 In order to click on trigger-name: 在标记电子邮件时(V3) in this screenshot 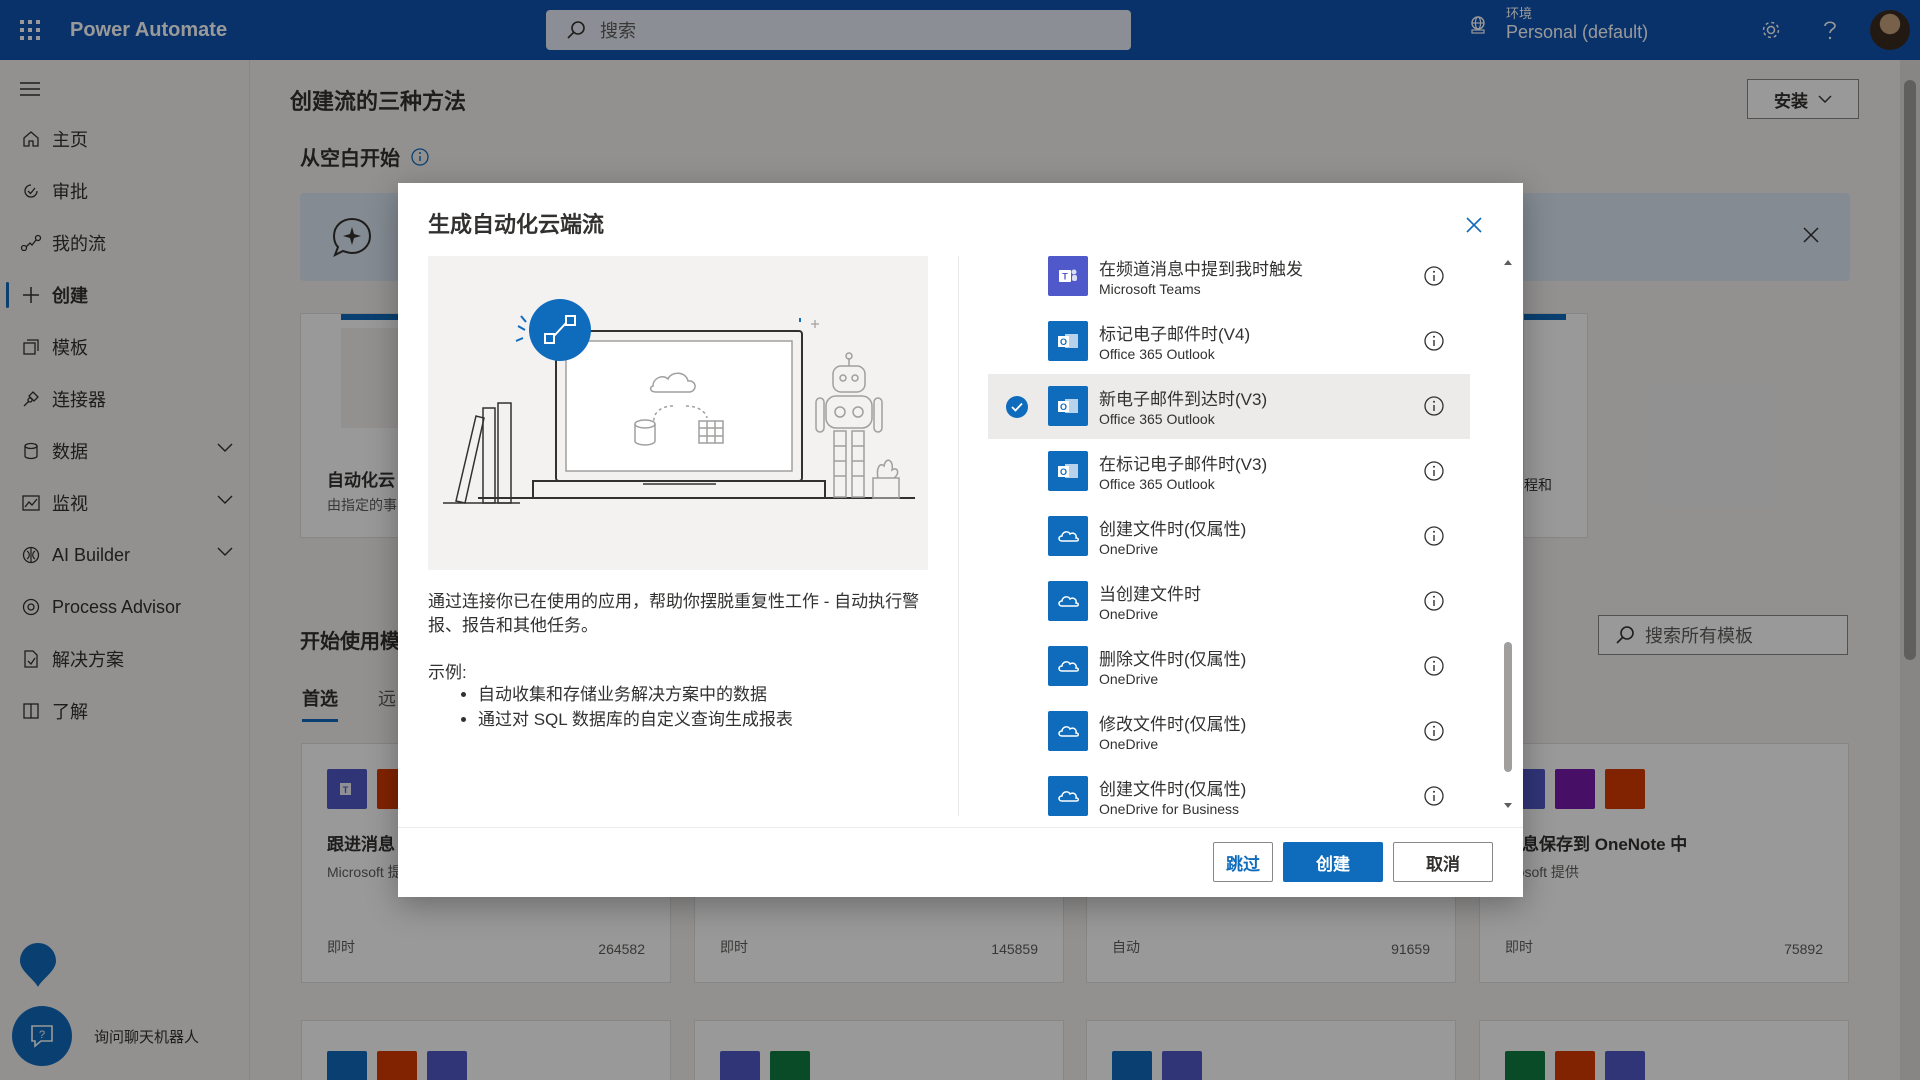, I will do `click(1183, 464)`.